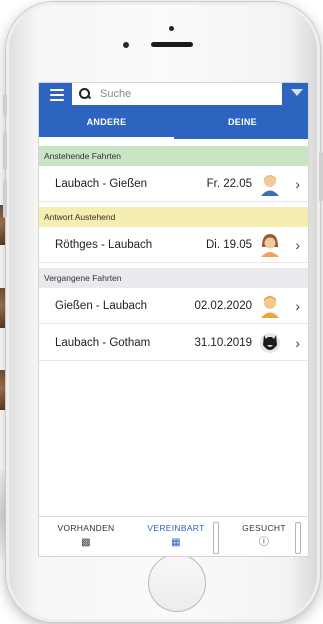 The height and width of the screenshot is (624, 323). I want to click on bottom-navigation: VORHANDEN ▩ VEREINBART ▦ GESUCHT ⓘ, so click(173, 536).